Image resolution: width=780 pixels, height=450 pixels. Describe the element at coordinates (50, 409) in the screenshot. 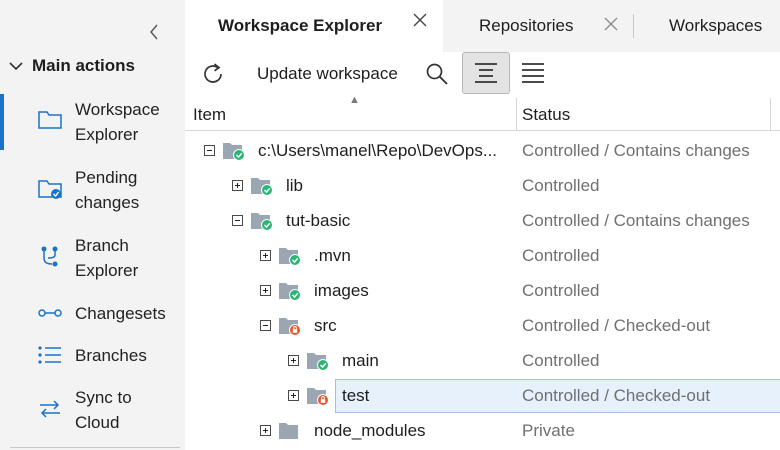

I see `sync-icon` at that location.